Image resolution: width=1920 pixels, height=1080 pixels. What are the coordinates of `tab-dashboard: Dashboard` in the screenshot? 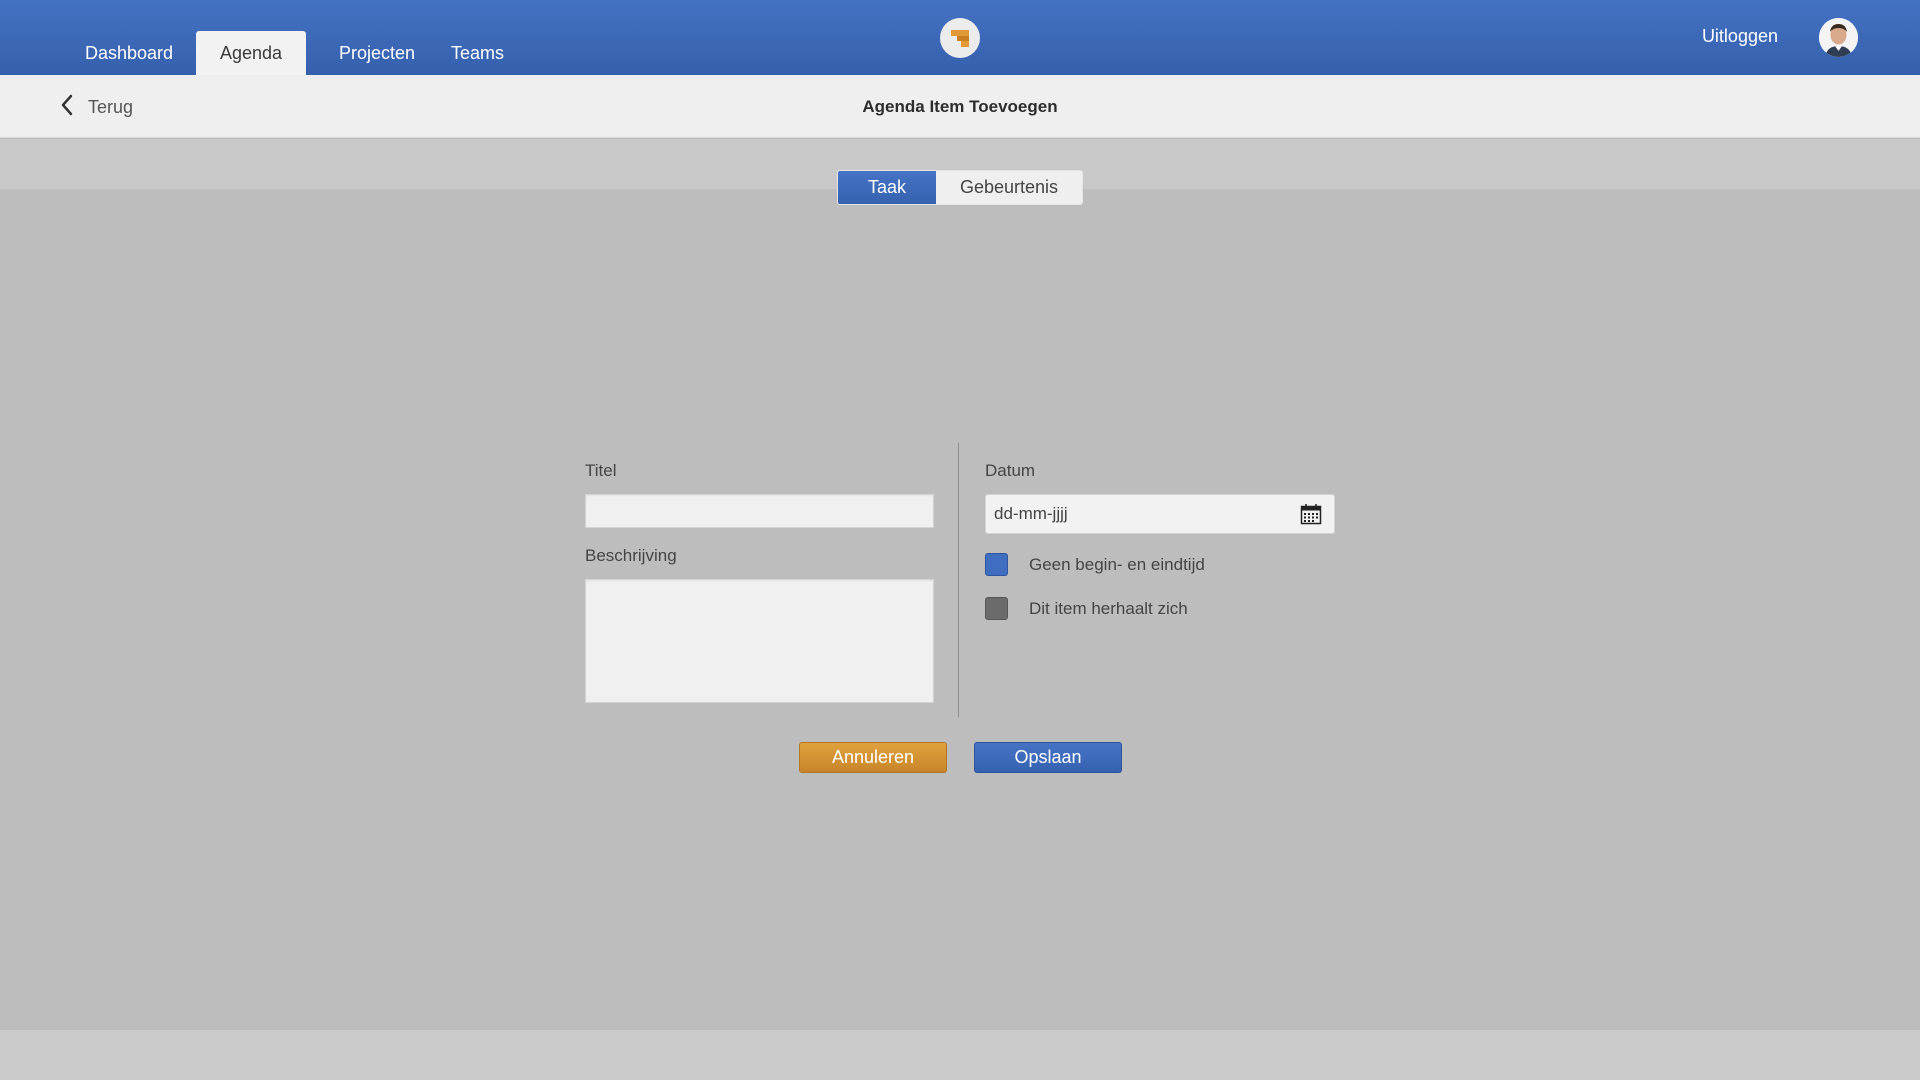 It's located at (129, 53).